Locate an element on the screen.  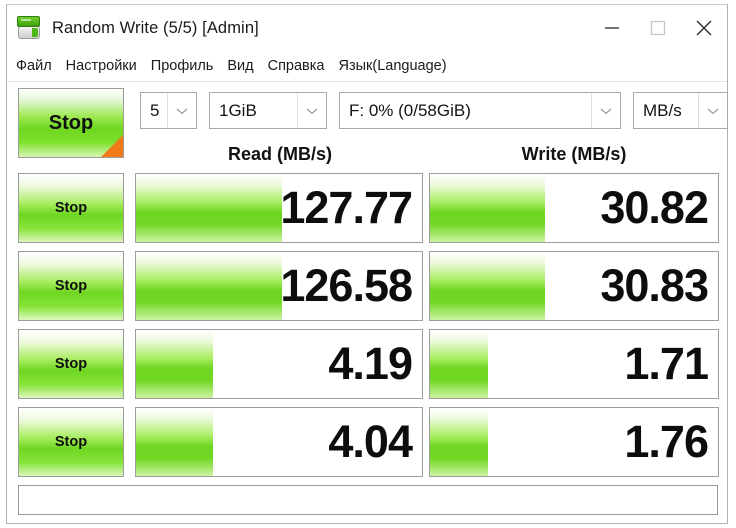
header-write: Write (MB/s) is located at coordinates (574, 154).